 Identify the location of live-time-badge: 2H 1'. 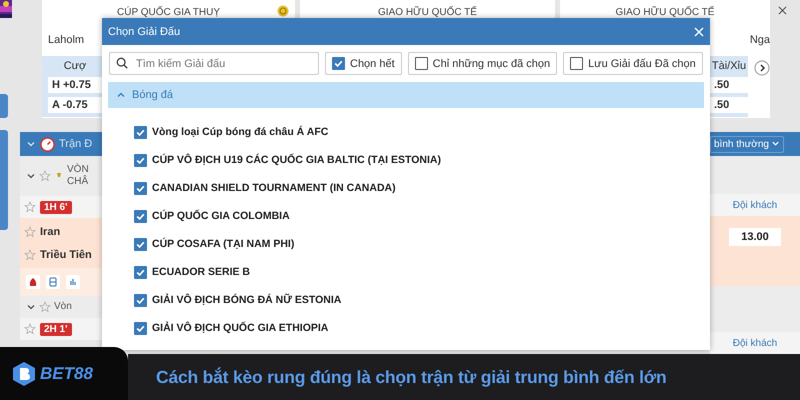
(56, 329).